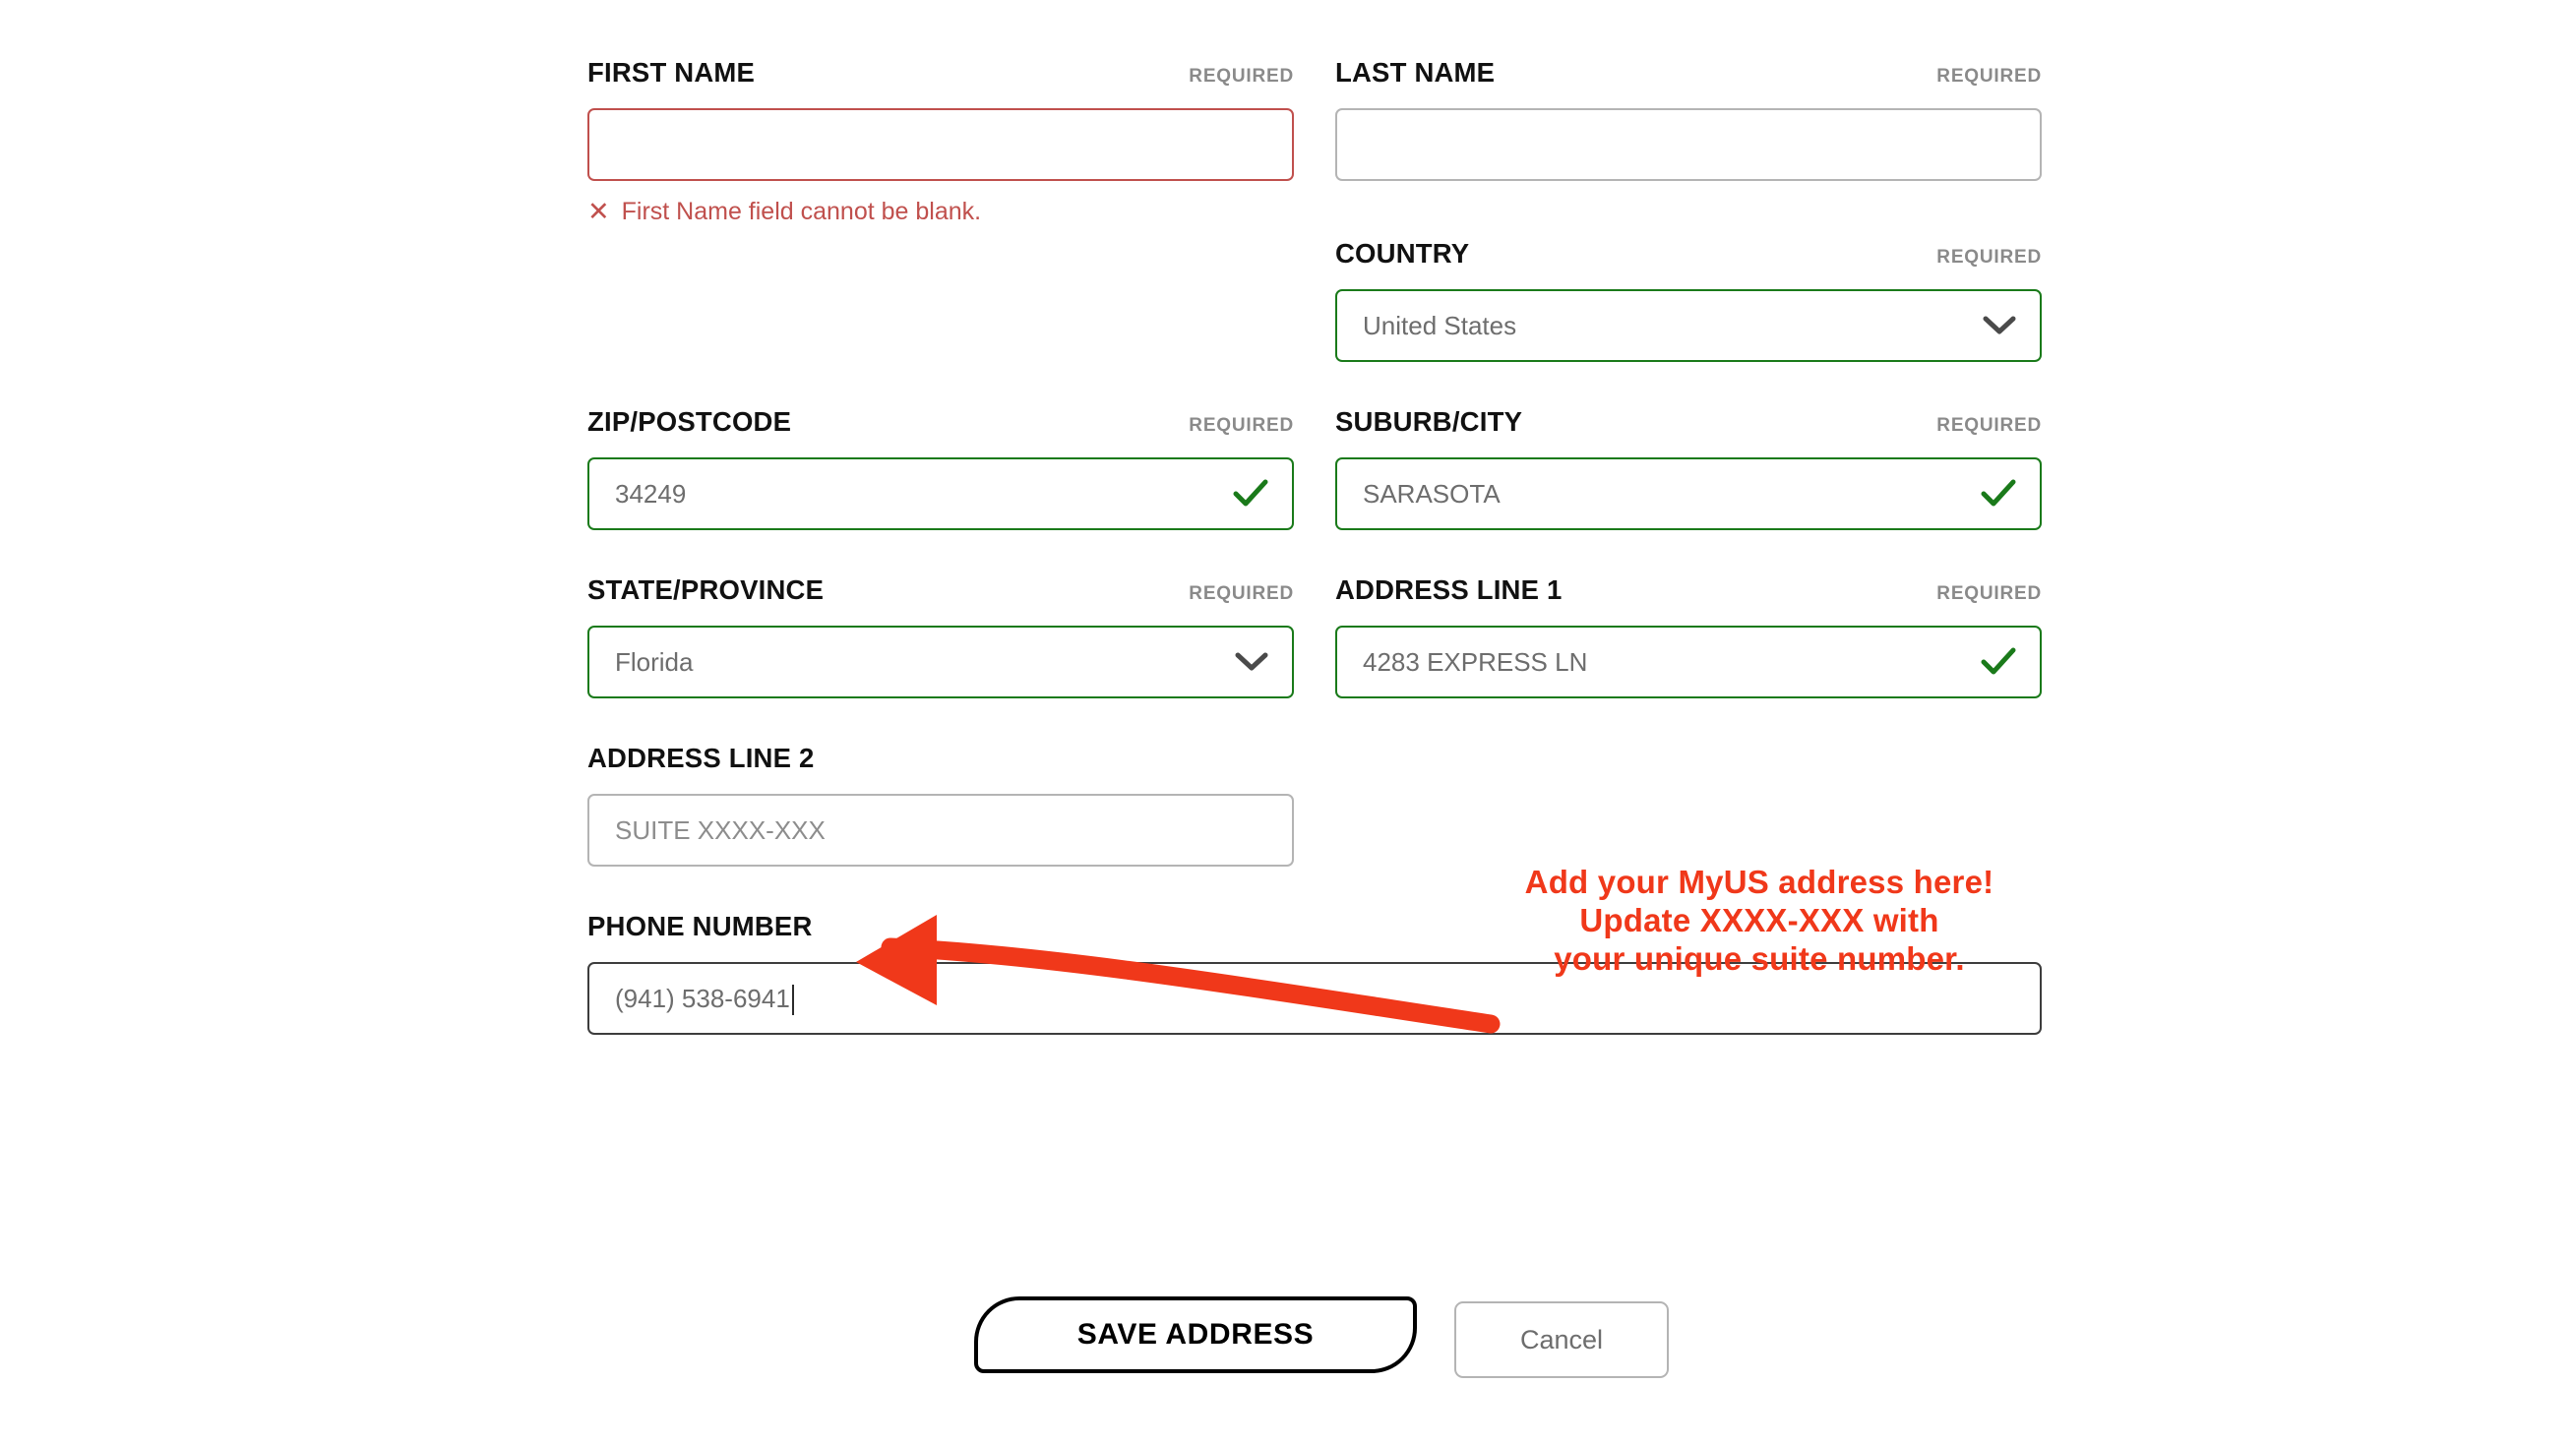 The height and width of the screenshot is (1444, 2576). What do you see at coordinates (1195, 1335) in the screenshot?
I see `save-address-button: SAVE ADDRESS` at bounding box center [1195, 1335].